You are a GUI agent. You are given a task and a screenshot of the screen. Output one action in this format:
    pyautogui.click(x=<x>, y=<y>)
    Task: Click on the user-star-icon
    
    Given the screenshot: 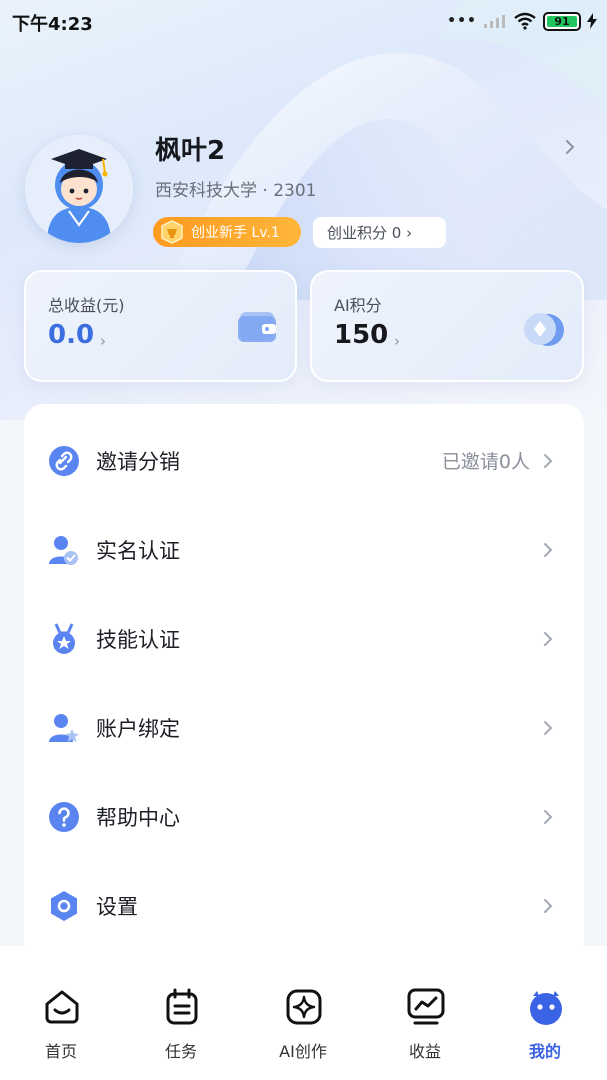 What is the action you would take?
    pyautogui.click(x=64, y=727)
    